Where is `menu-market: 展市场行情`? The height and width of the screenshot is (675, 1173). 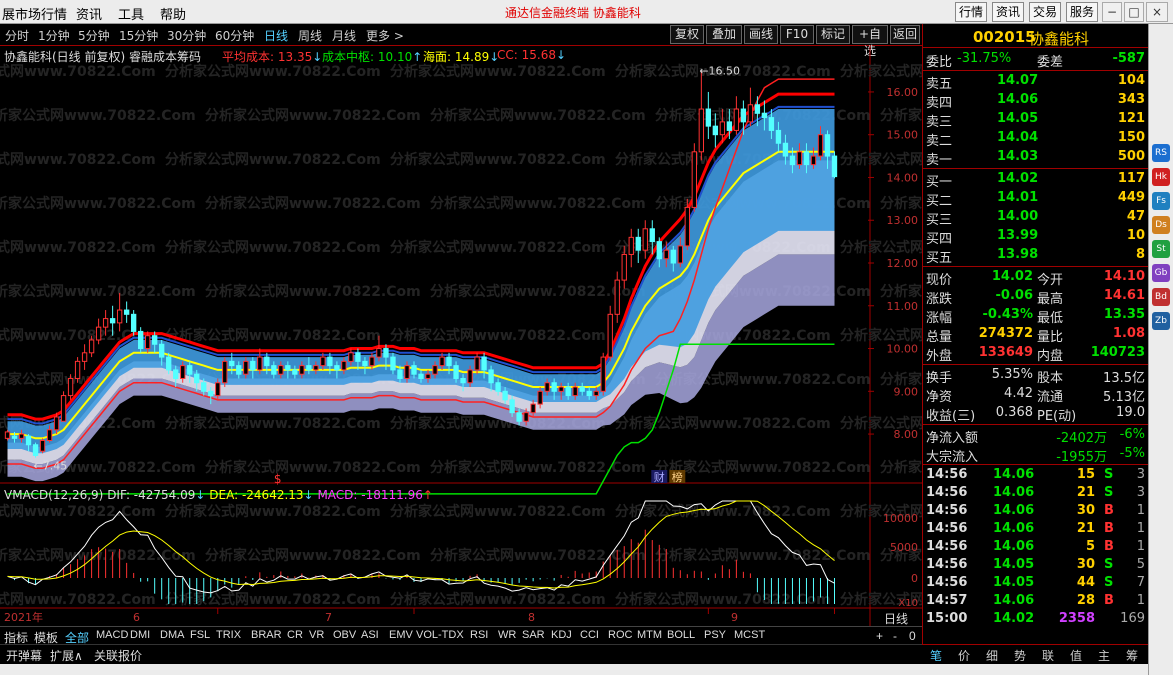
menu-market: 展市场行情 is located at coordinates (34, 13).